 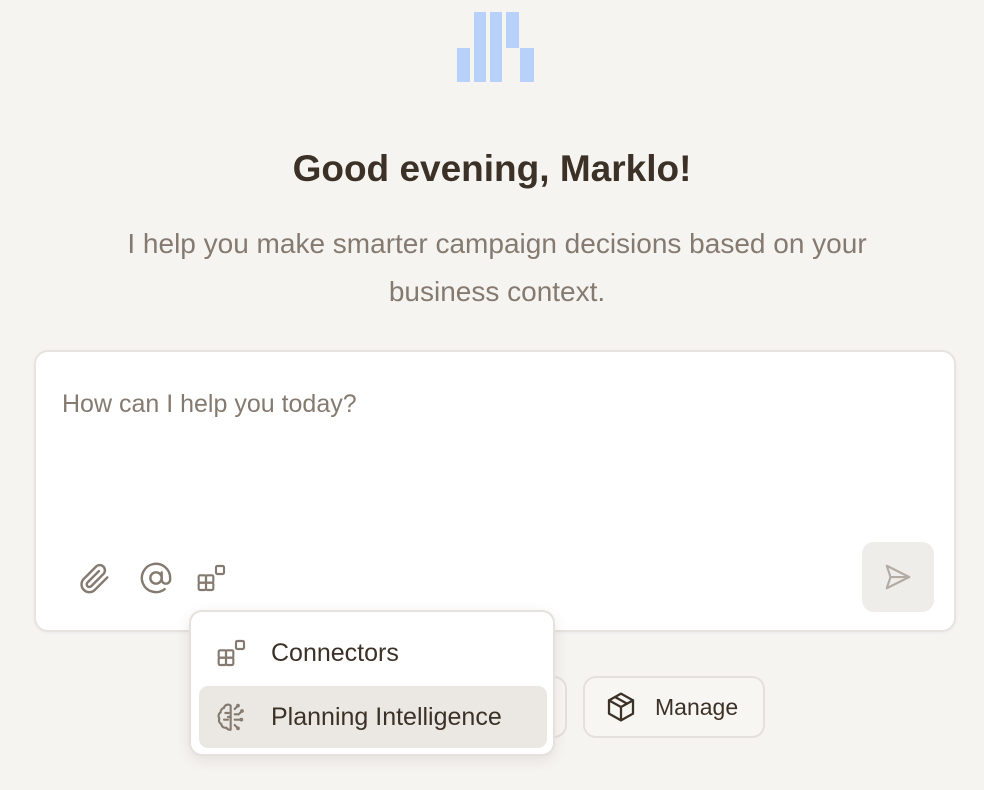 I want to click on connectors-button, so click(x=212, y=578).